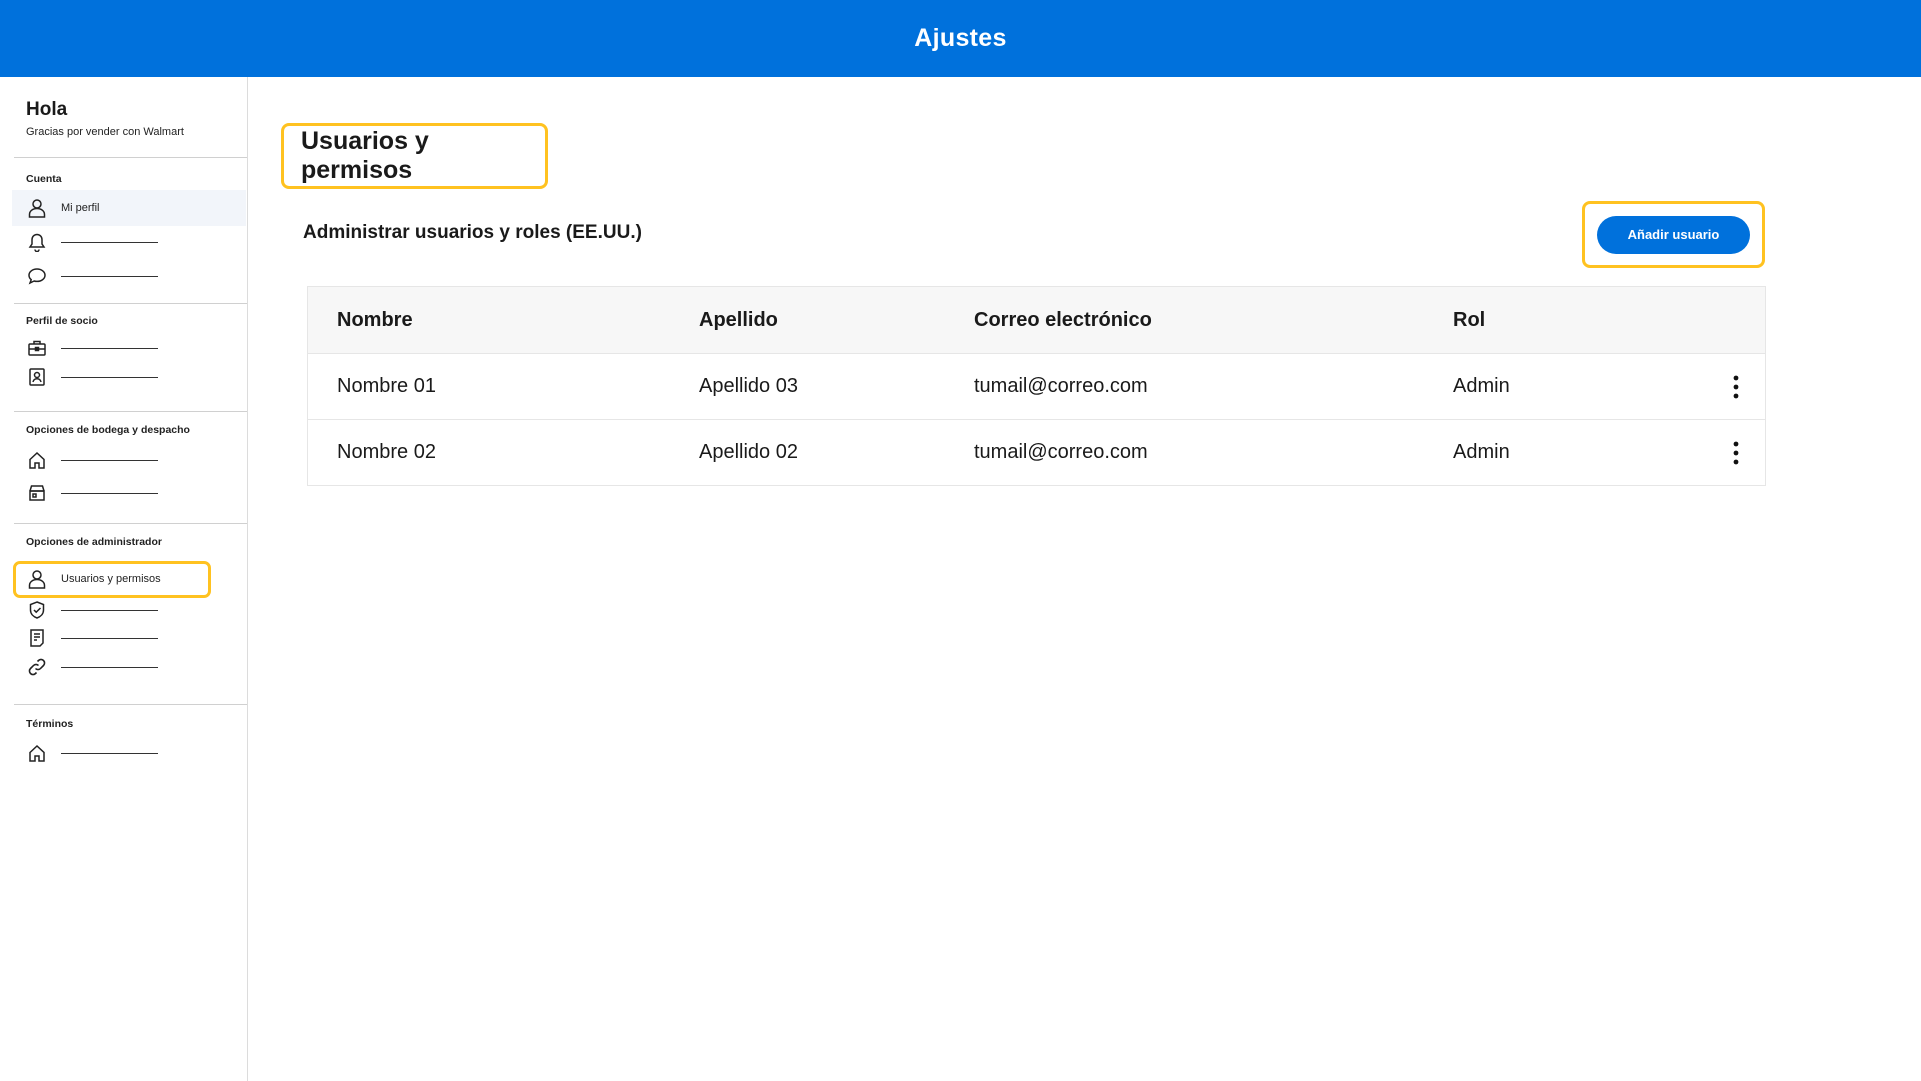 The width and height of the screenshot is (1921, 1081). Describe the element at coordinates (37, 348) in the screenshot. I see `briefcase-icon` at that location.